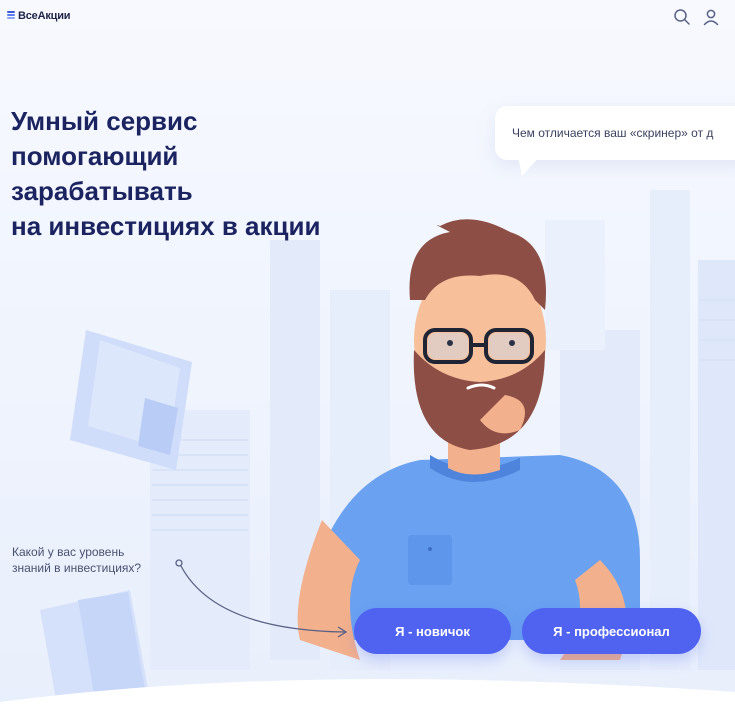 This screenshot has height=722, width=735. I want to click on site-header: ВсеАкции, so click(367, 18).